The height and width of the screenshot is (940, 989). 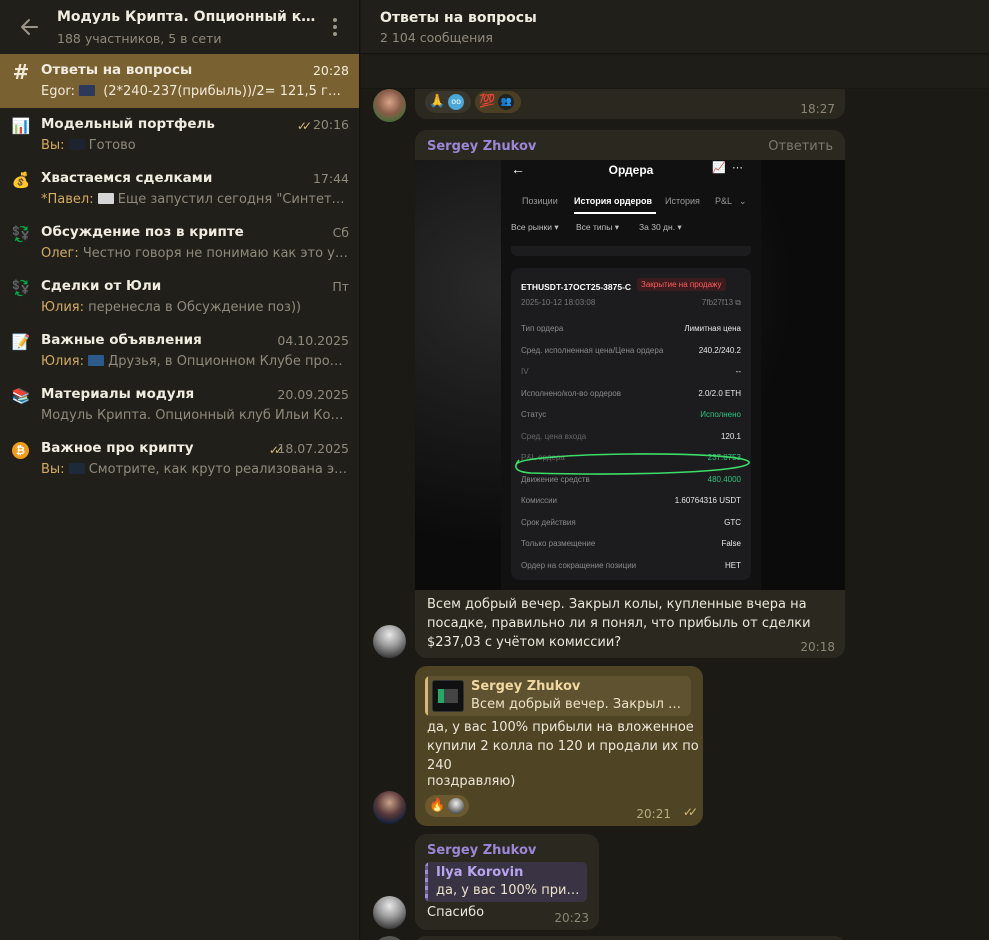 I want to click on order-row-label: Комиссии, so click(x=539, y=500).